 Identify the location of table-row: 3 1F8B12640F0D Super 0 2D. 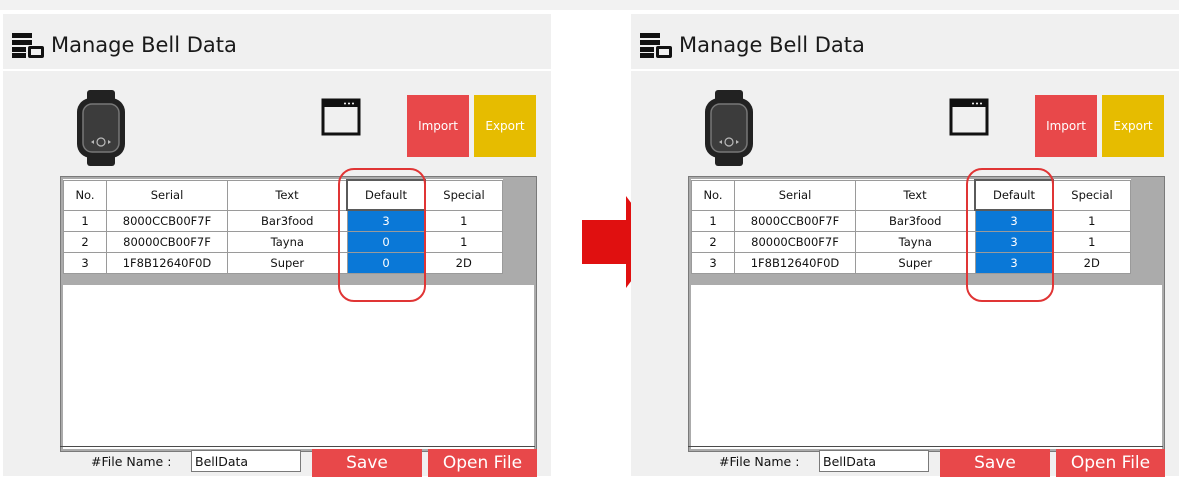
(283, 263).